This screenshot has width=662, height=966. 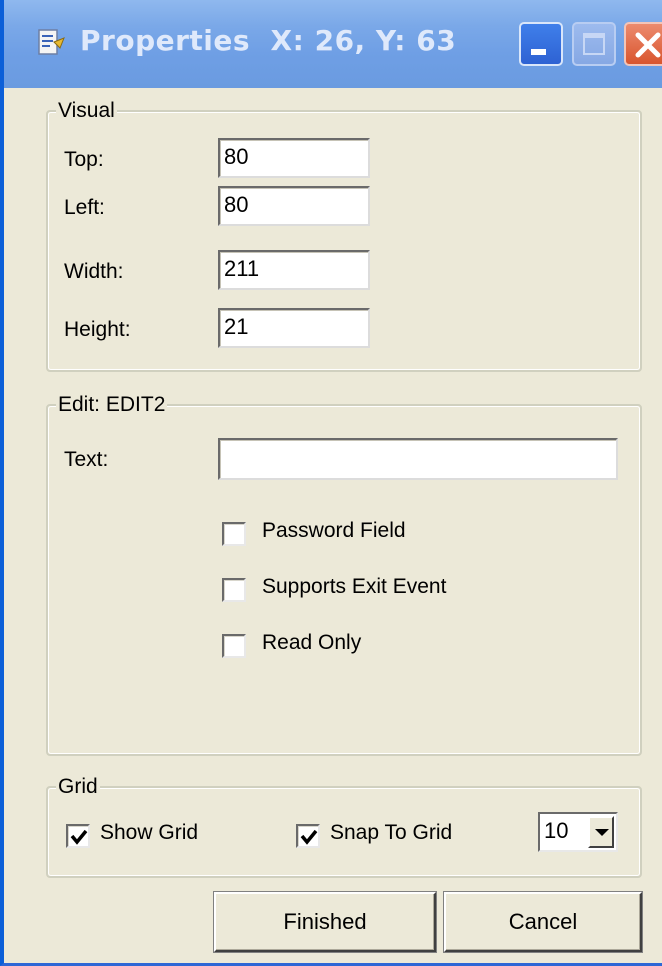 What do you see at coordinates (294, 158) in the screenshot?
I see `top-input: 80` at bounding box center [294, 158].